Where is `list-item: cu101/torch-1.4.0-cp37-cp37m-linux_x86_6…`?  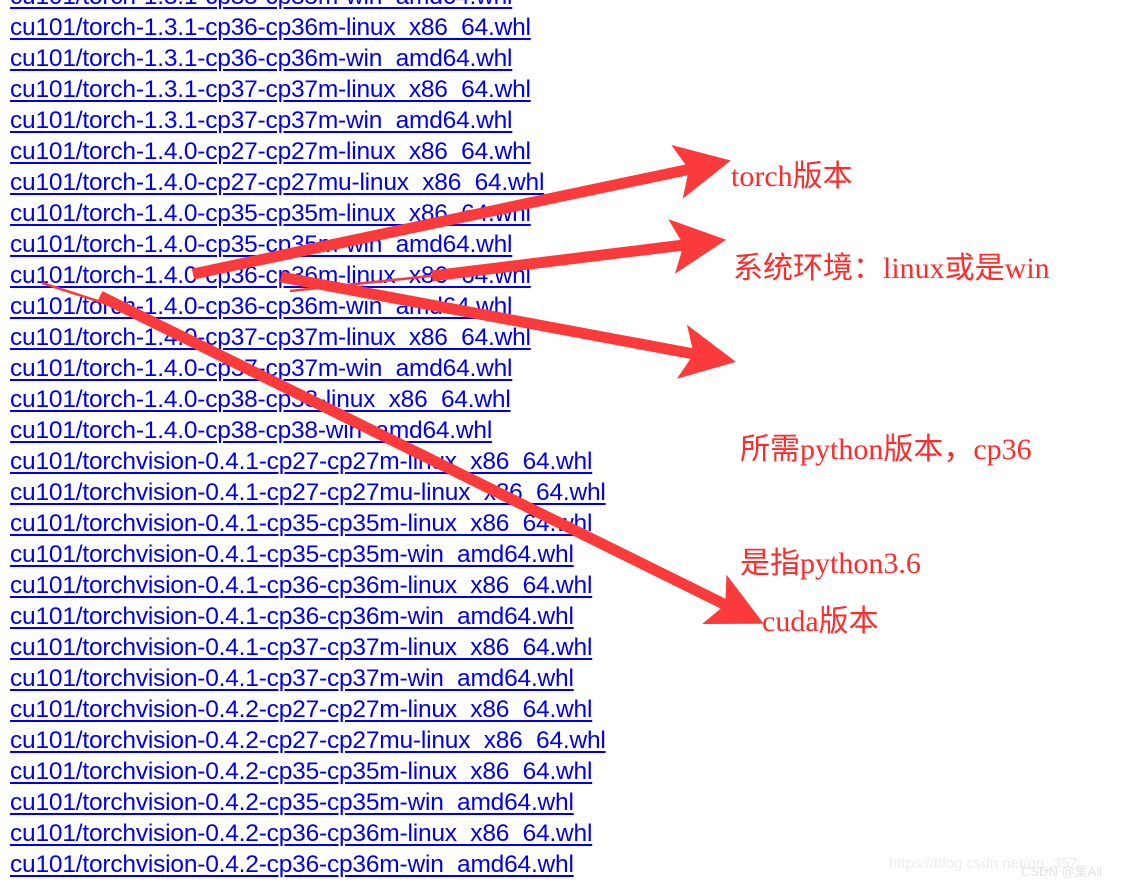
list-item: cu101/torch-1.4.0-cp37-cp37m-linux_x86_6… is located at coordinates (360, 337).